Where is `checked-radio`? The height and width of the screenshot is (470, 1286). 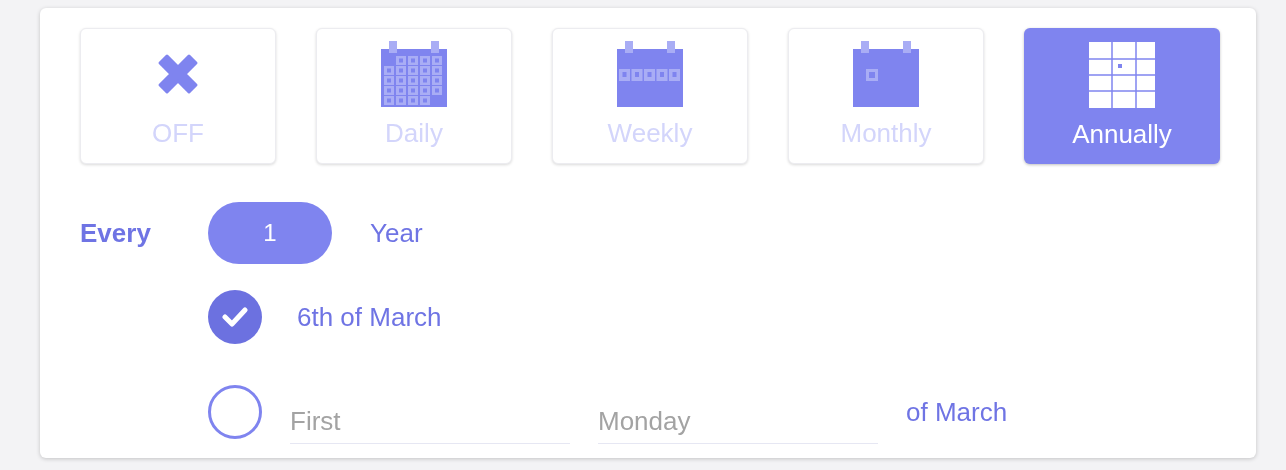 checked-radio is located at coordinates (235, 317).